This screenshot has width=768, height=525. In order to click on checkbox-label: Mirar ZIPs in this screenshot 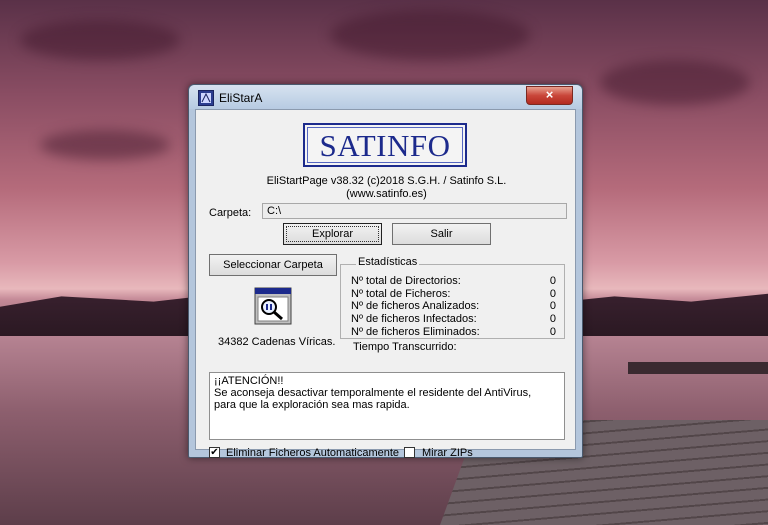, I will do `click(447, 453)`.